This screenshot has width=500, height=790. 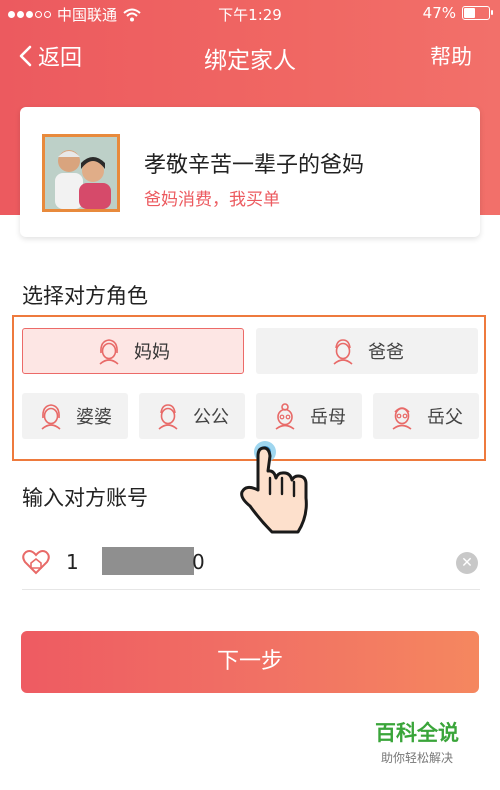 I want to click on clear-input-button: ✕, so click(x=467, y=563).